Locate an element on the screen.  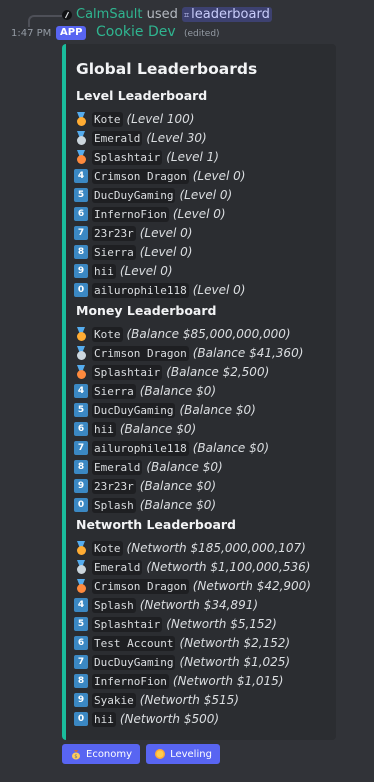
leaderboard-row: 5 DucDuyGaming (Balance $0) is located at coordinates (165, 410).